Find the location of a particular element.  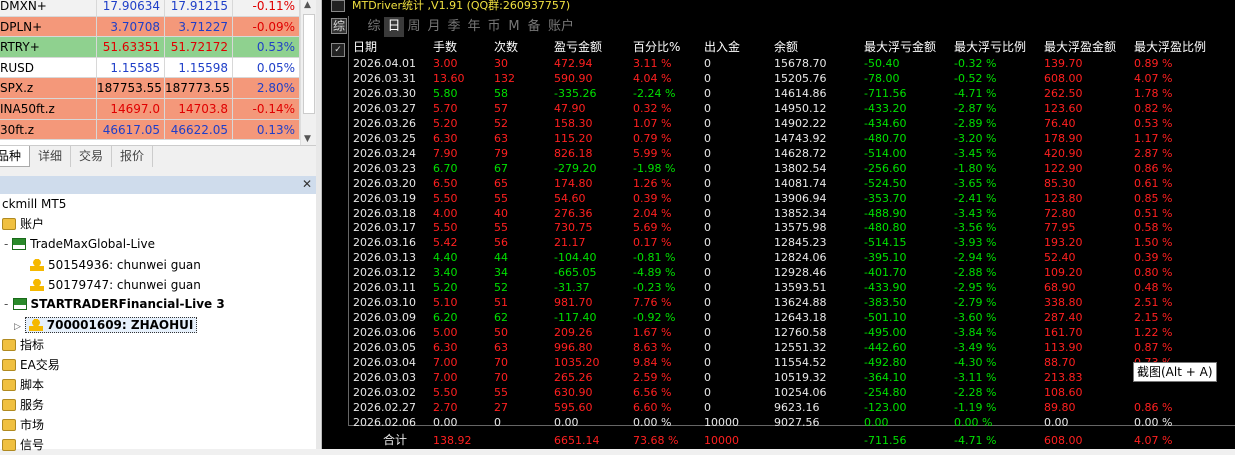

table-cell: 1.26 % is located at coordinates (652, 183).